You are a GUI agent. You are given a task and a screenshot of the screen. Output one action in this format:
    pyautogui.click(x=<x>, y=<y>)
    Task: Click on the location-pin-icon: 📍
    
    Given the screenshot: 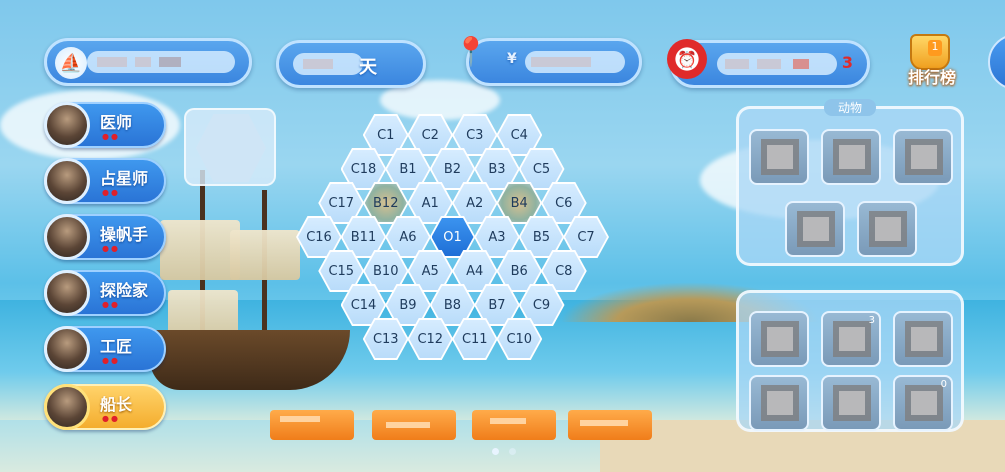 What is the action you would take?
    pyautogui.click(x=471, y=51)
    